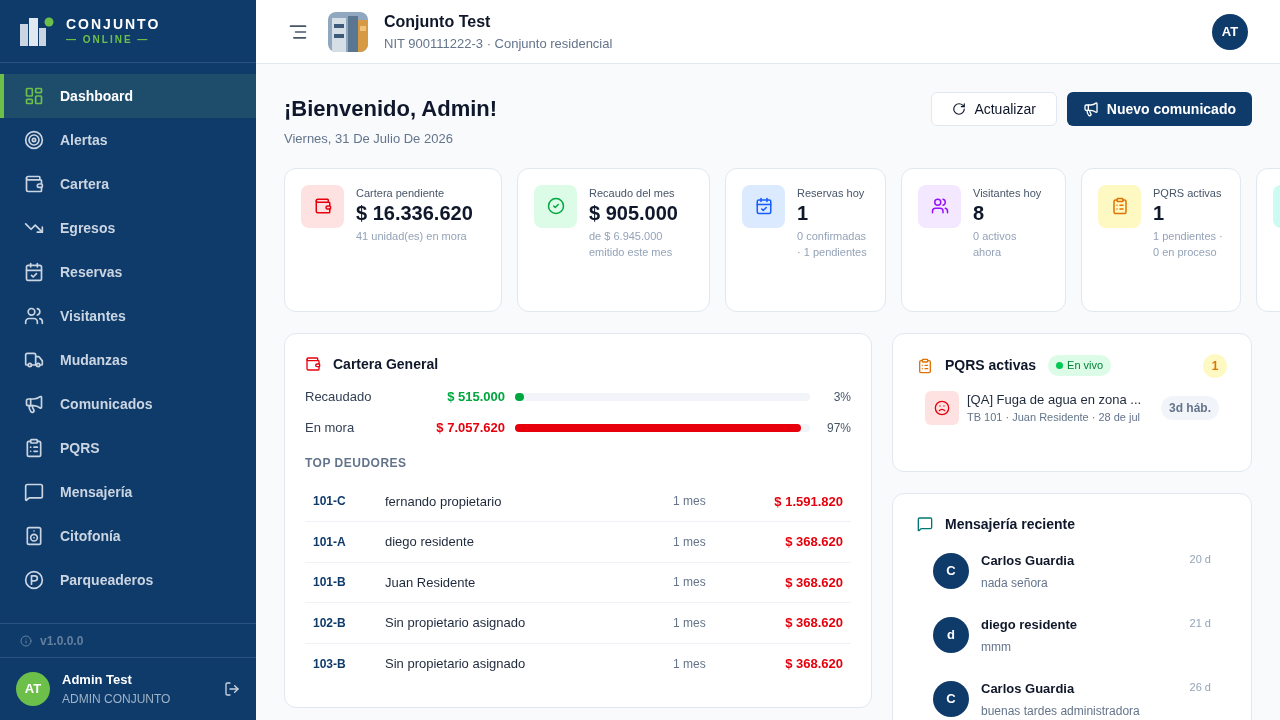 The height and width of the screenshot is (720, 1280). I want to click on bar-label: Recaudado, so click(339, 397).